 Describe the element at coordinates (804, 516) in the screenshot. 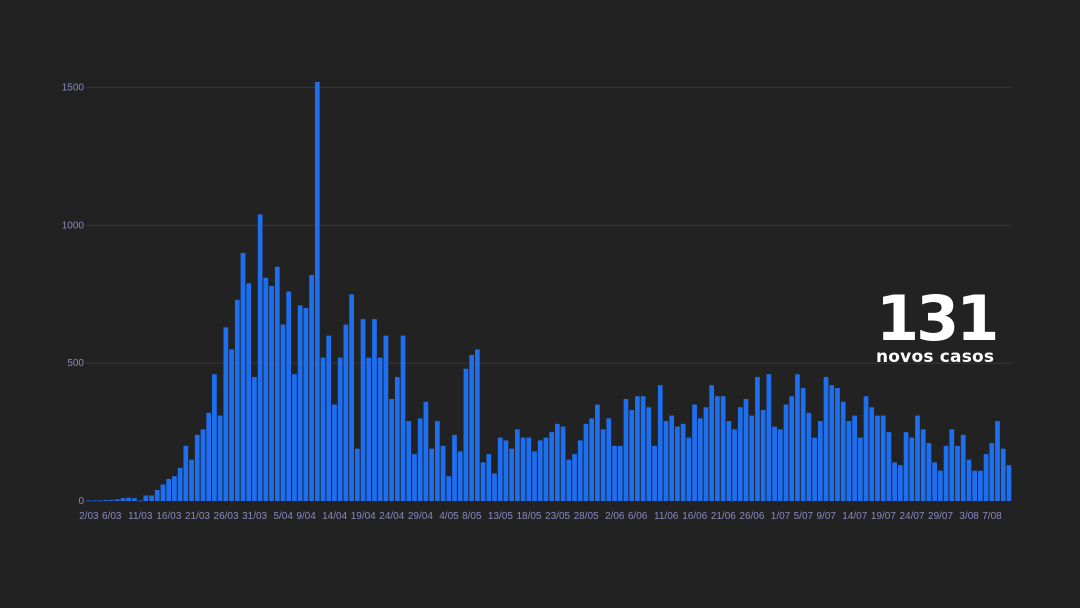

I see `x-tick-label: 5/07` at that location.